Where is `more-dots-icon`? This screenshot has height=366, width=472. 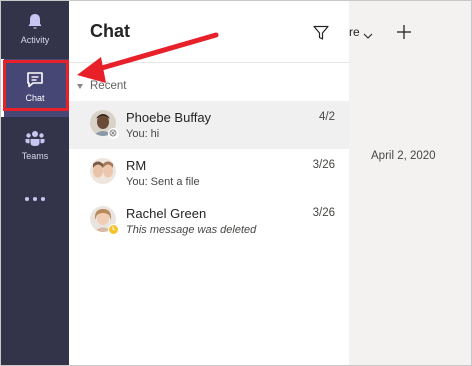 more-dots-icon is located at coordinates (35, 199).